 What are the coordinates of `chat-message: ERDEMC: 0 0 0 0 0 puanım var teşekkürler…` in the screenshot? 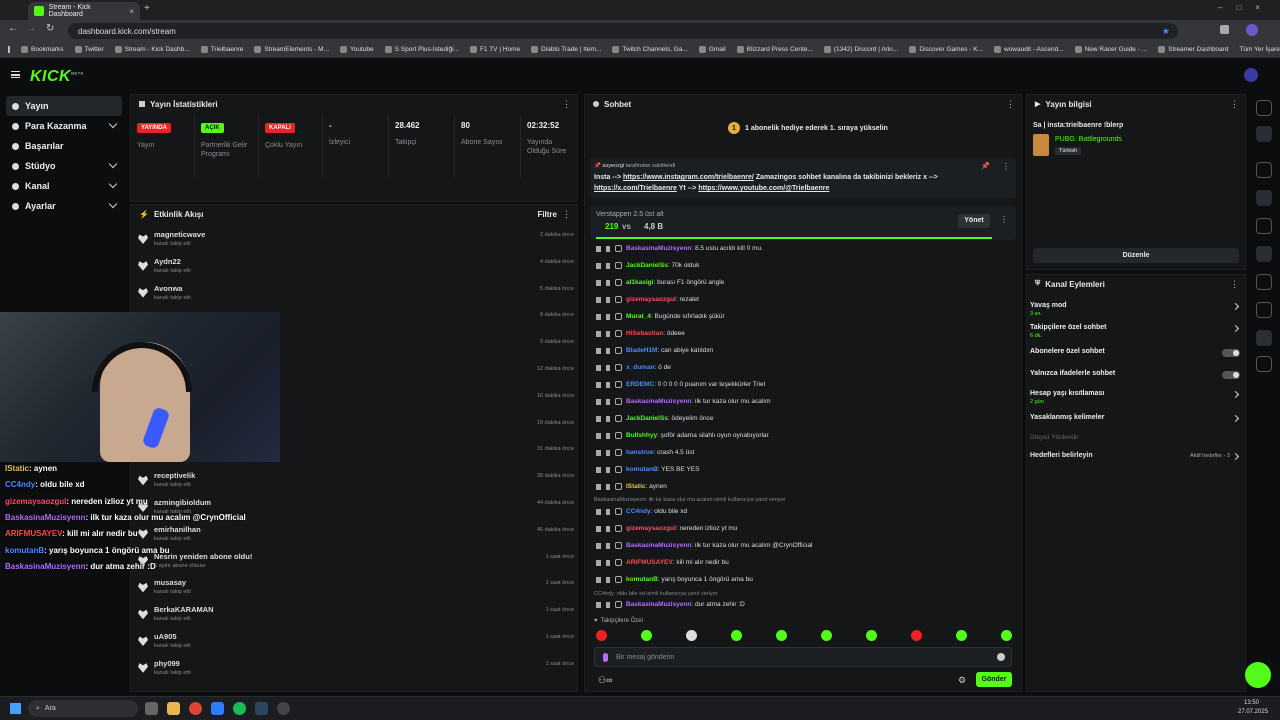 It's located at (806, 388).